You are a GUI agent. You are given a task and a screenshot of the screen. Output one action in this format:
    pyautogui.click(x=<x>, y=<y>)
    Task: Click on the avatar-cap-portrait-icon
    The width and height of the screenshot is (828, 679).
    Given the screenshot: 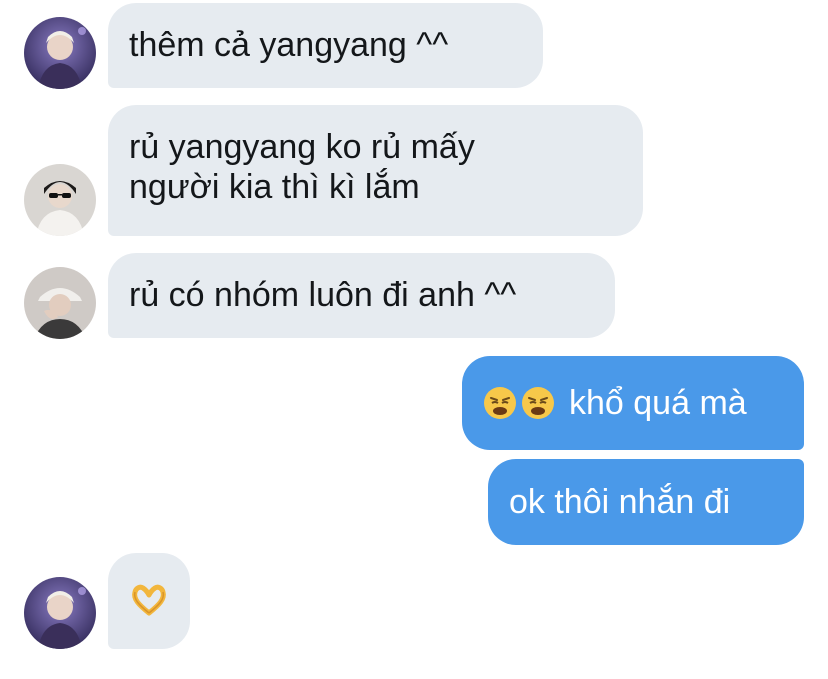 What is the action you would take?
    pyautogui.click(x=60, y=303)
    